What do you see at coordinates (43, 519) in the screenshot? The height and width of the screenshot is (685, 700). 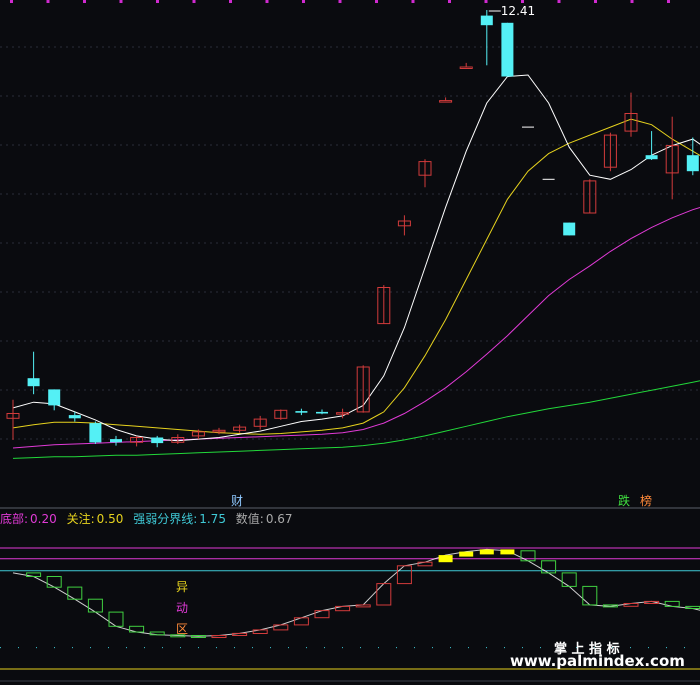 I see `bottom-value: 0.20` at bounding box center [43, 519].